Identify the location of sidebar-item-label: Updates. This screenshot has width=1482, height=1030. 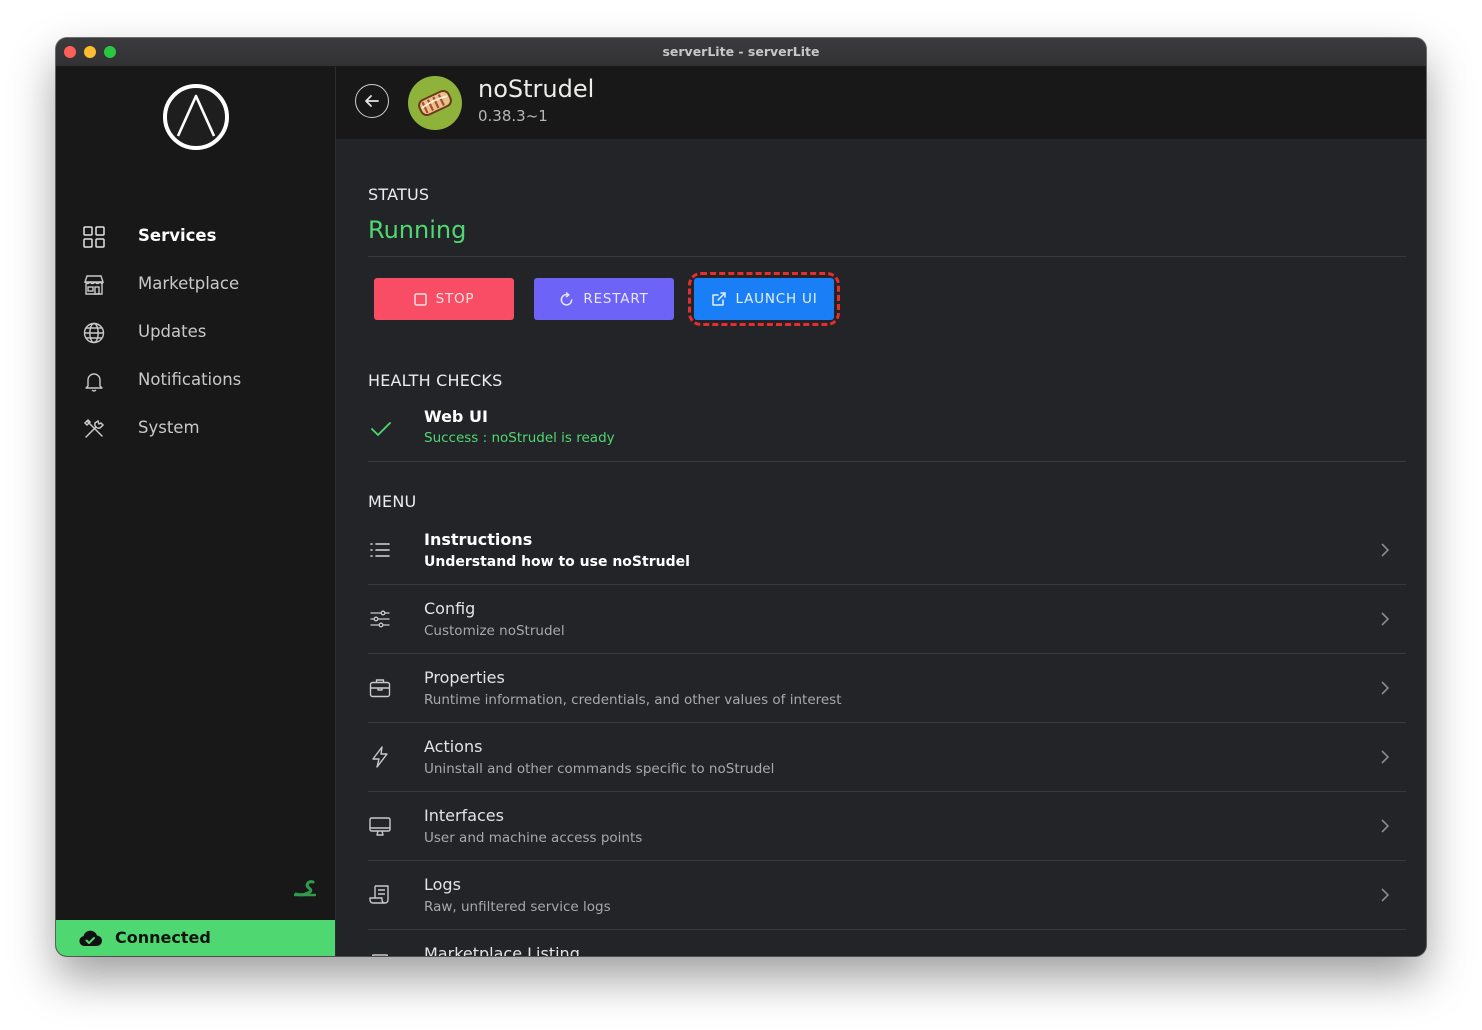
(172, 331).